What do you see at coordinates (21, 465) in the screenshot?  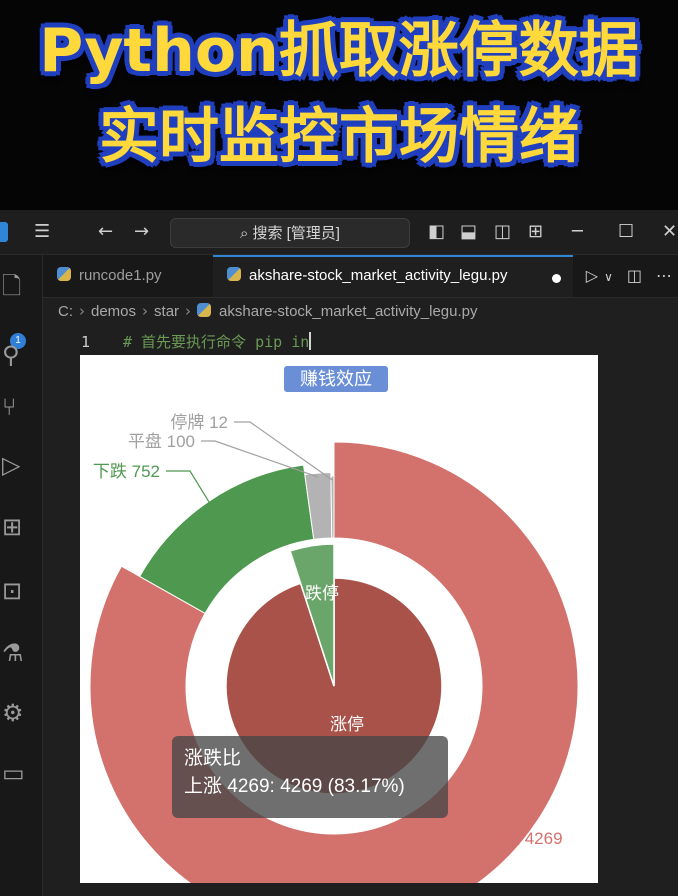 I see `run-debug-icon: ▷` at bounding box center [21, 465].